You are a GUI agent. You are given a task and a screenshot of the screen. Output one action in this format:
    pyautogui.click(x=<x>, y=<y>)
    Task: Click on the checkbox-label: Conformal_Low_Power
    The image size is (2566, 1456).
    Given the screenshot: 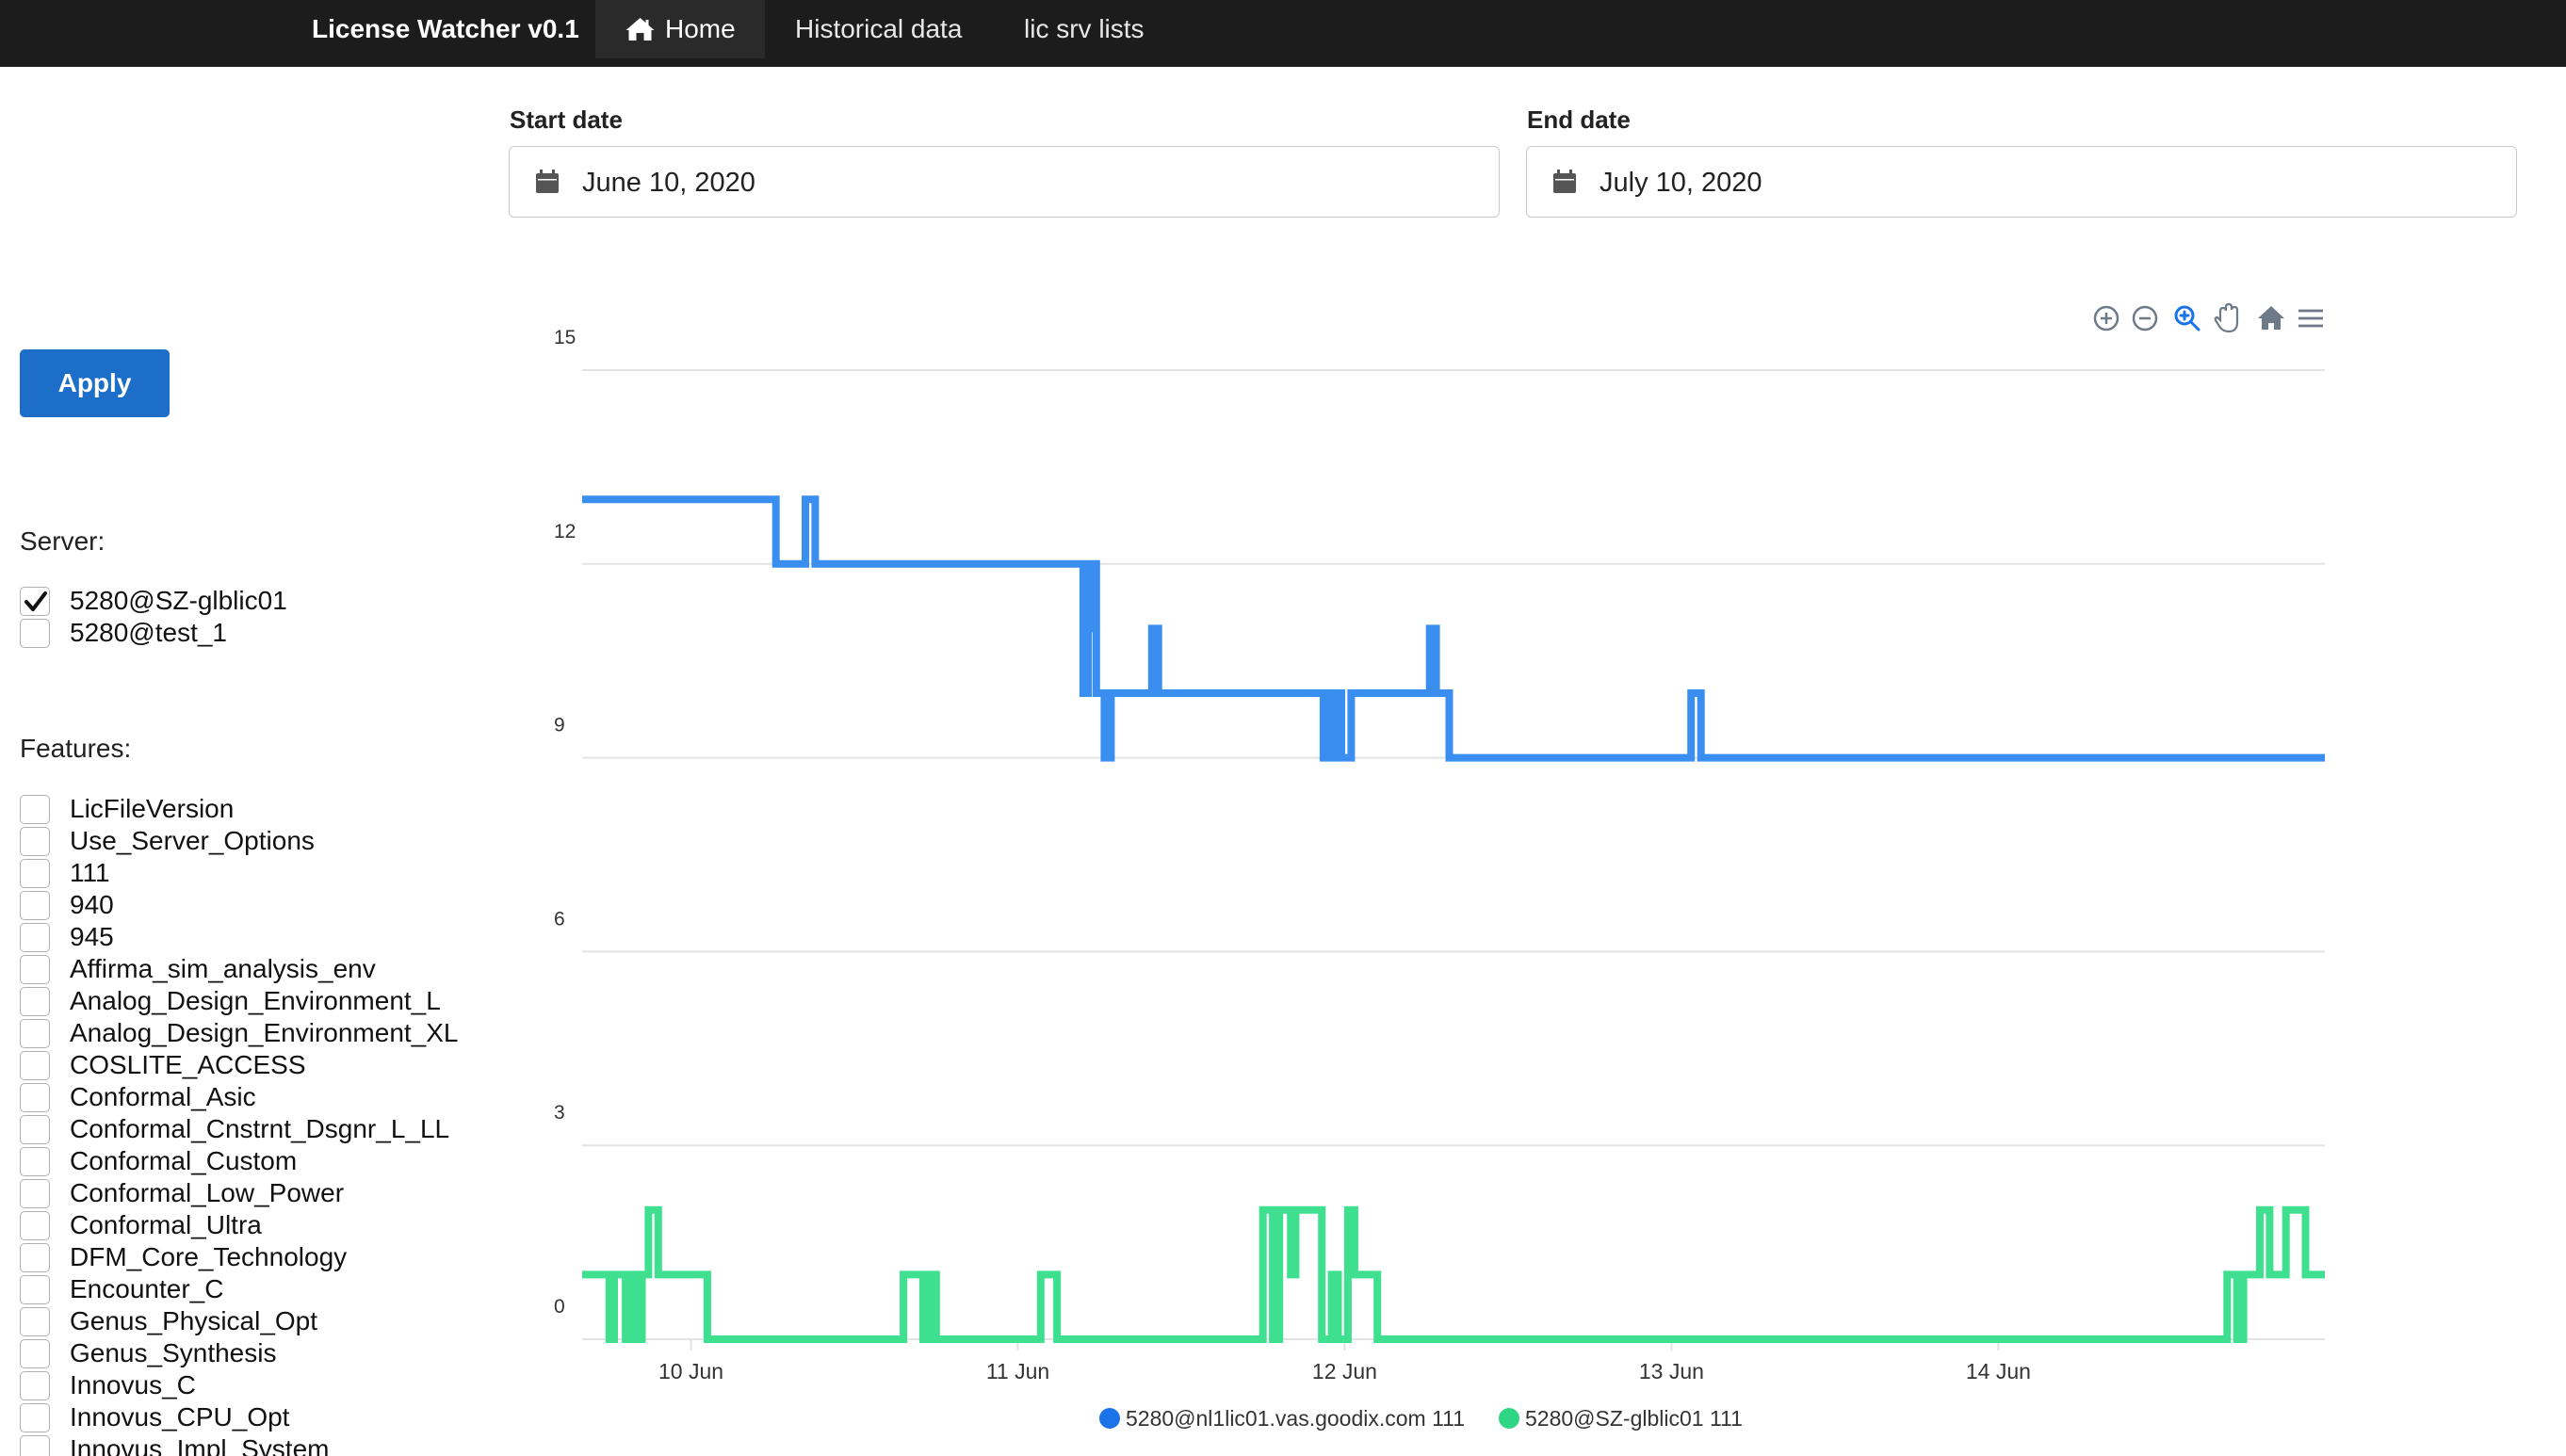 What is the action you would take?
    pyautogui.click(x=208, y=1192)
    